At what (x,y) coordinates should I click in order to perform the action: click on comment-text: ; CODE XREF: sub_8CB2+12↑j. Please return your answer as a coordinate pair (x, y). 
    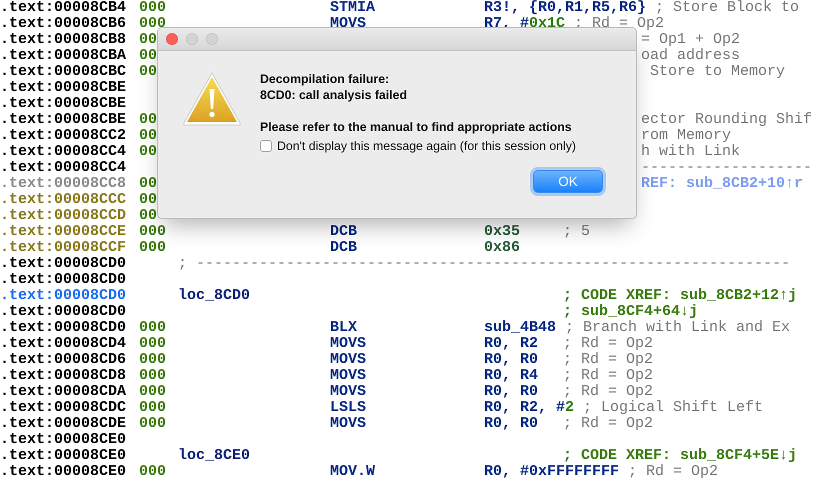
    Looking at the image, I should click on (680, 296).